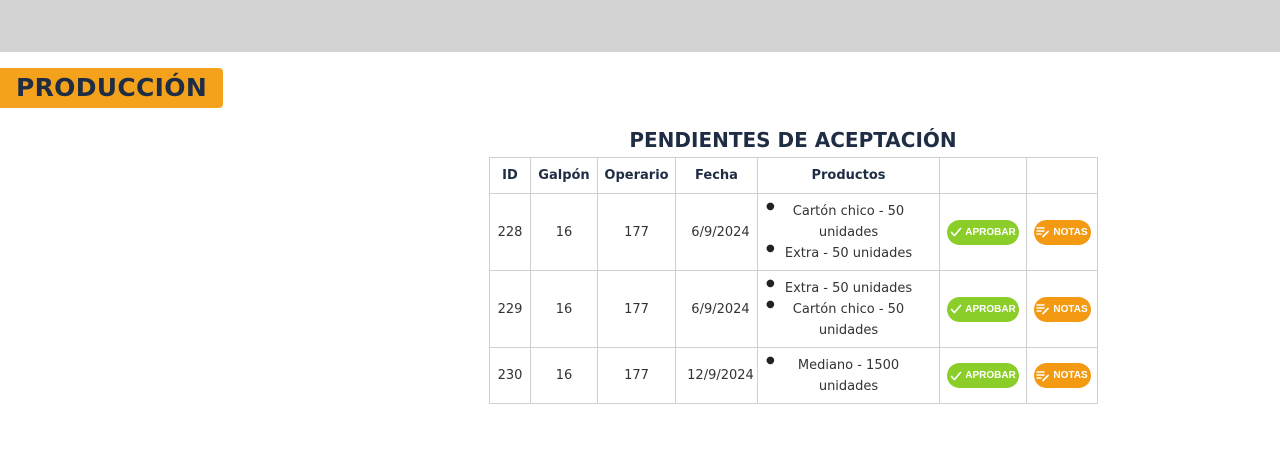  What do you see at coordinates (716, 375) in the screenshot?
I see `cell-fecha: 12/9/2024` at bounding box center [716, 375].